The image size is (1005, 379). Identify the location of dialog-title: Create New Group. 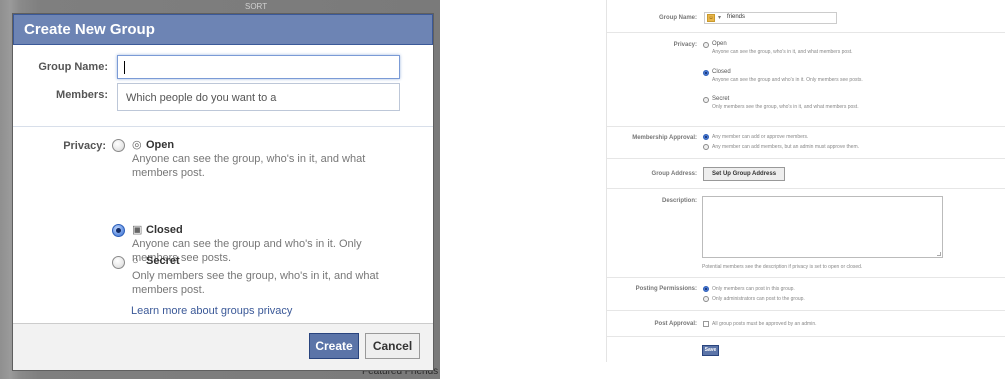
(223, 29).